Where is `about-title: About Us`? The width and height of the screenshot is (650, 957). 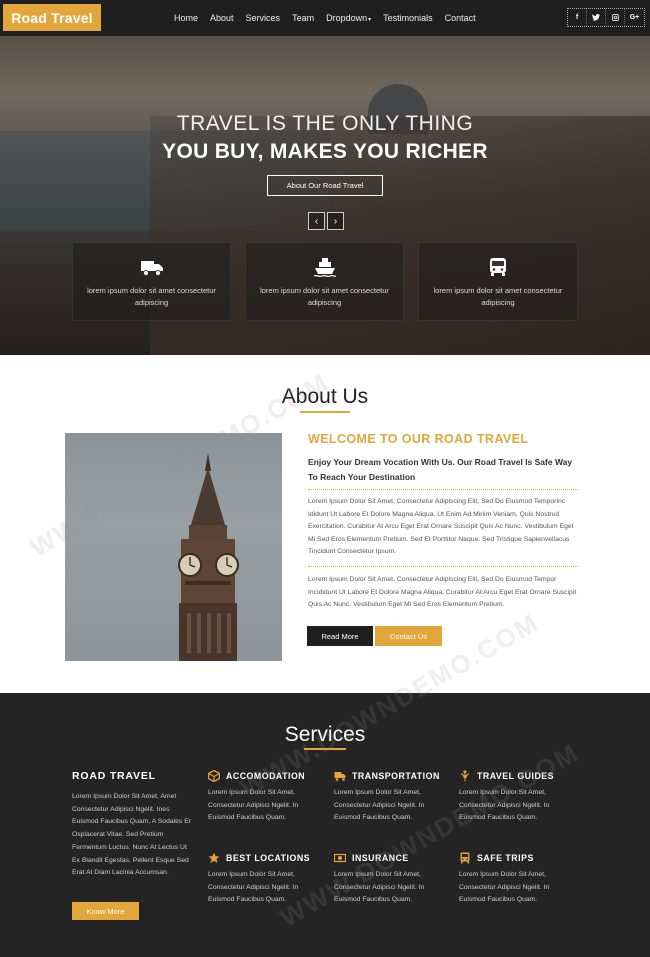 about-title: About Us is located at coordinates (325, 396).